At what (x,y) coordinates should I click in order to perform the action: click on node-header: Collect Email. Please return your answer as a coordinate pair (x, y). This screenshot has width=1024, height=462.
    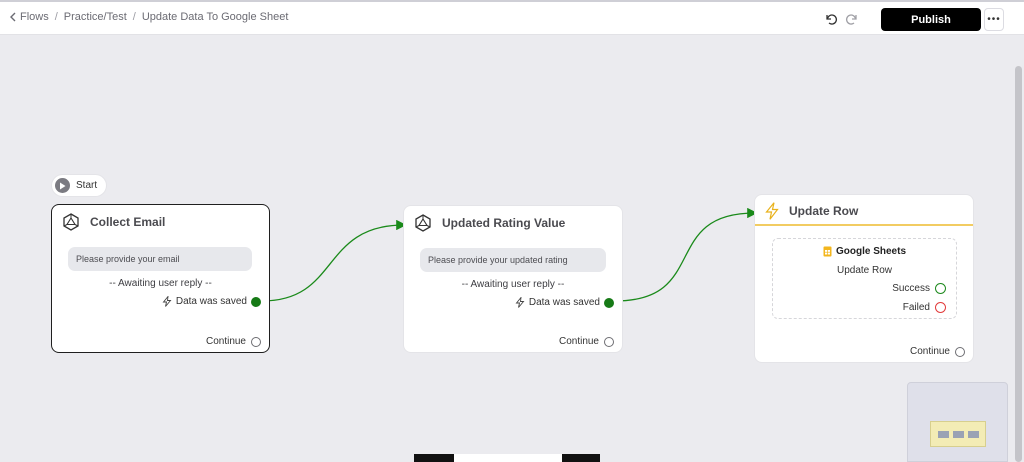
    Looking at the image, I should click on (113, 222).